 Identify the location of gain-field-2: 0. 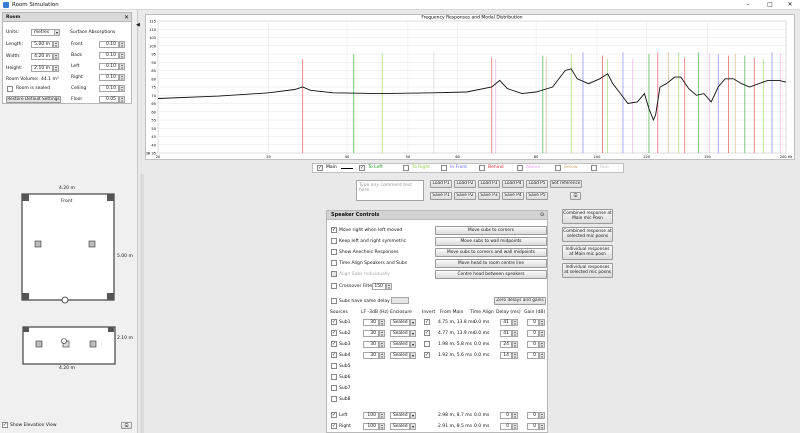
(533, 344).